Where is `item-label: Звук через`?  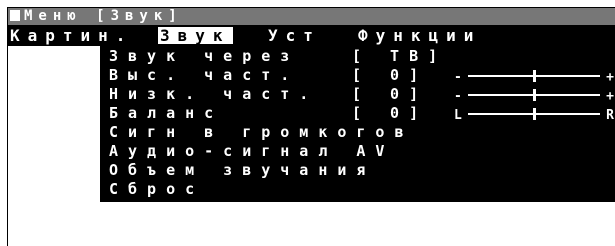 item-label: Звук через is located at coordinates (204, 56).